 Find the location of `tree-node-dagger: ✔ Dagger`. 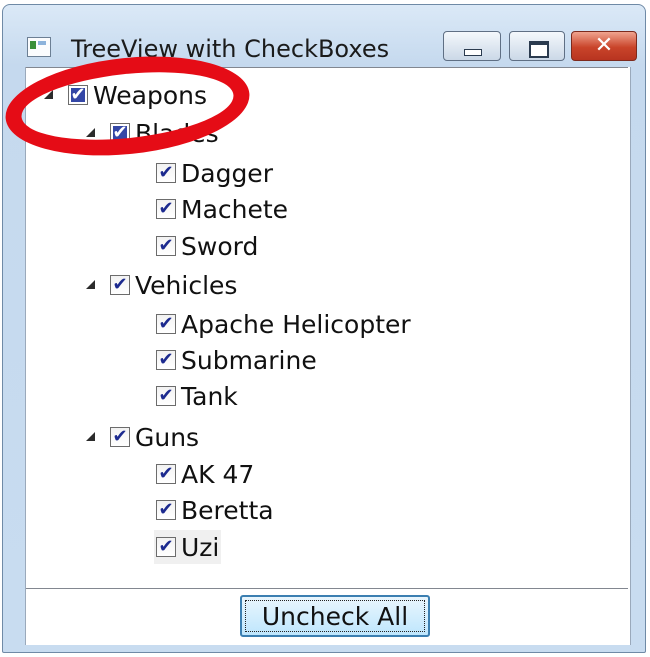

tree-node-dagger: ✔ Dagger is located at coordinates (214, 173).